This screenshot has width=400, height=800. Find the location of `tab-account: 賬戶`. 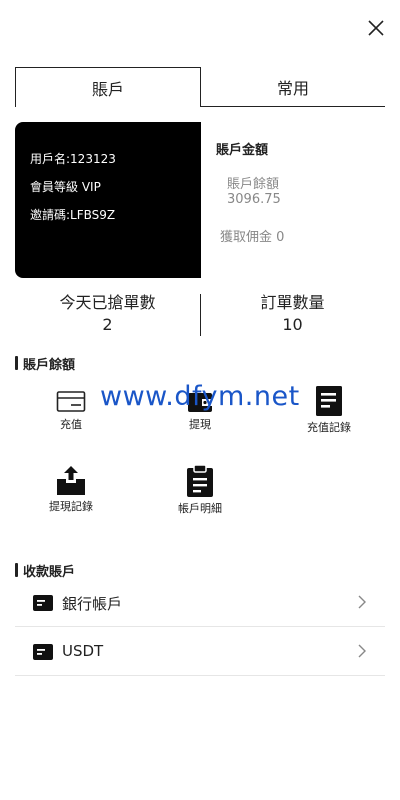

tab-account: 賬戶 is located at coordinates (108, 87).